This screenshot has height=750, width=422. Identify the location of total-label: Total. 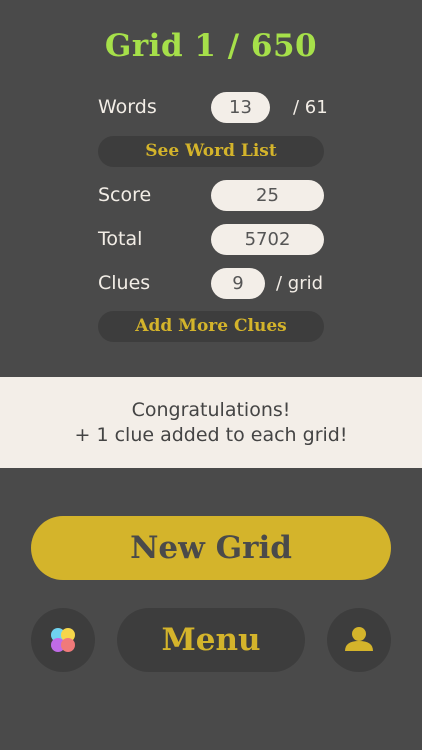
(120, 239).